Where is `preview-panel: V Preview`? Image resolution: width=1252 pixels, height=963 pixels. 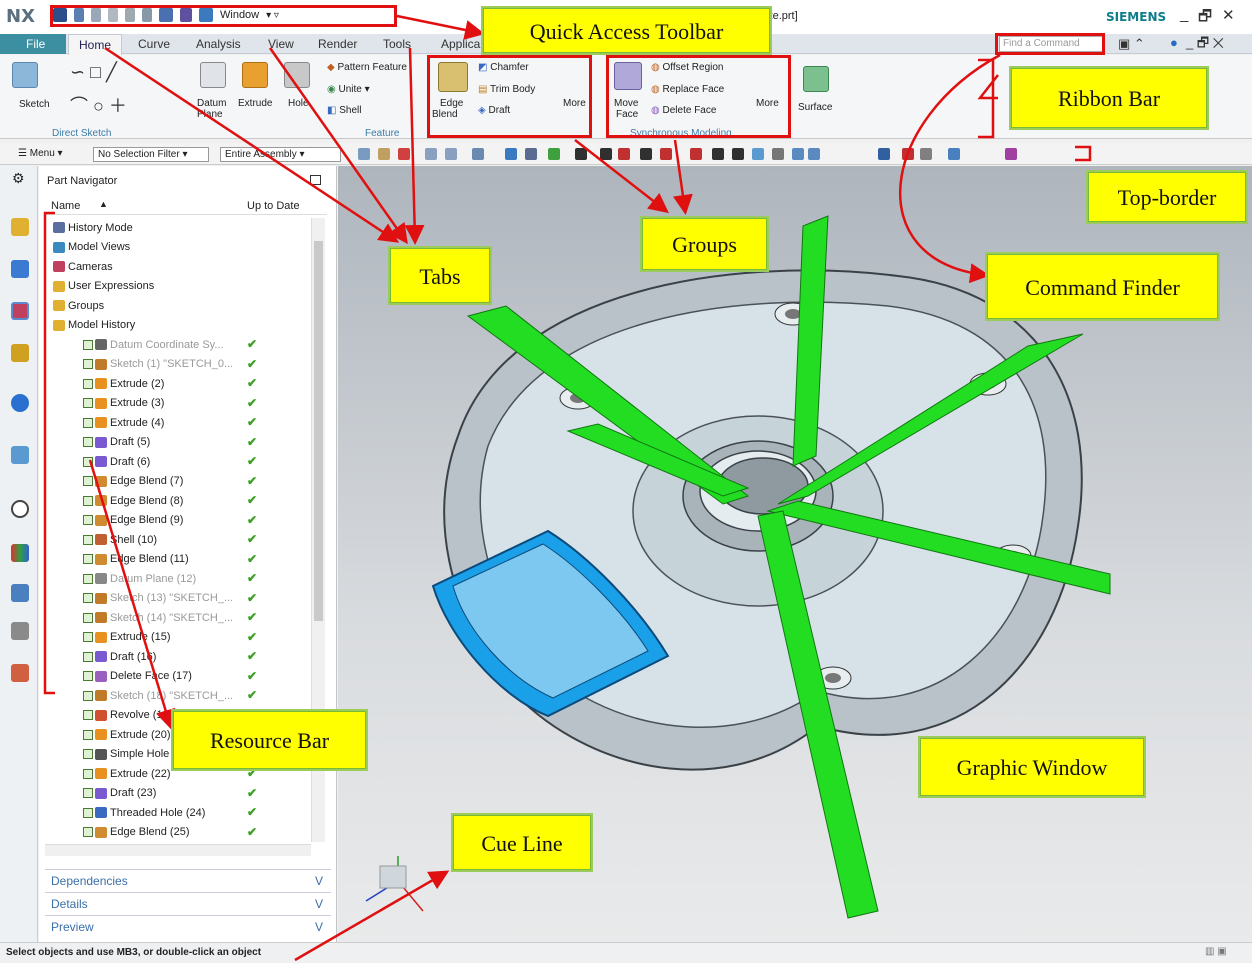 preview-panel: V Preview is located at coordinates (188, 926).